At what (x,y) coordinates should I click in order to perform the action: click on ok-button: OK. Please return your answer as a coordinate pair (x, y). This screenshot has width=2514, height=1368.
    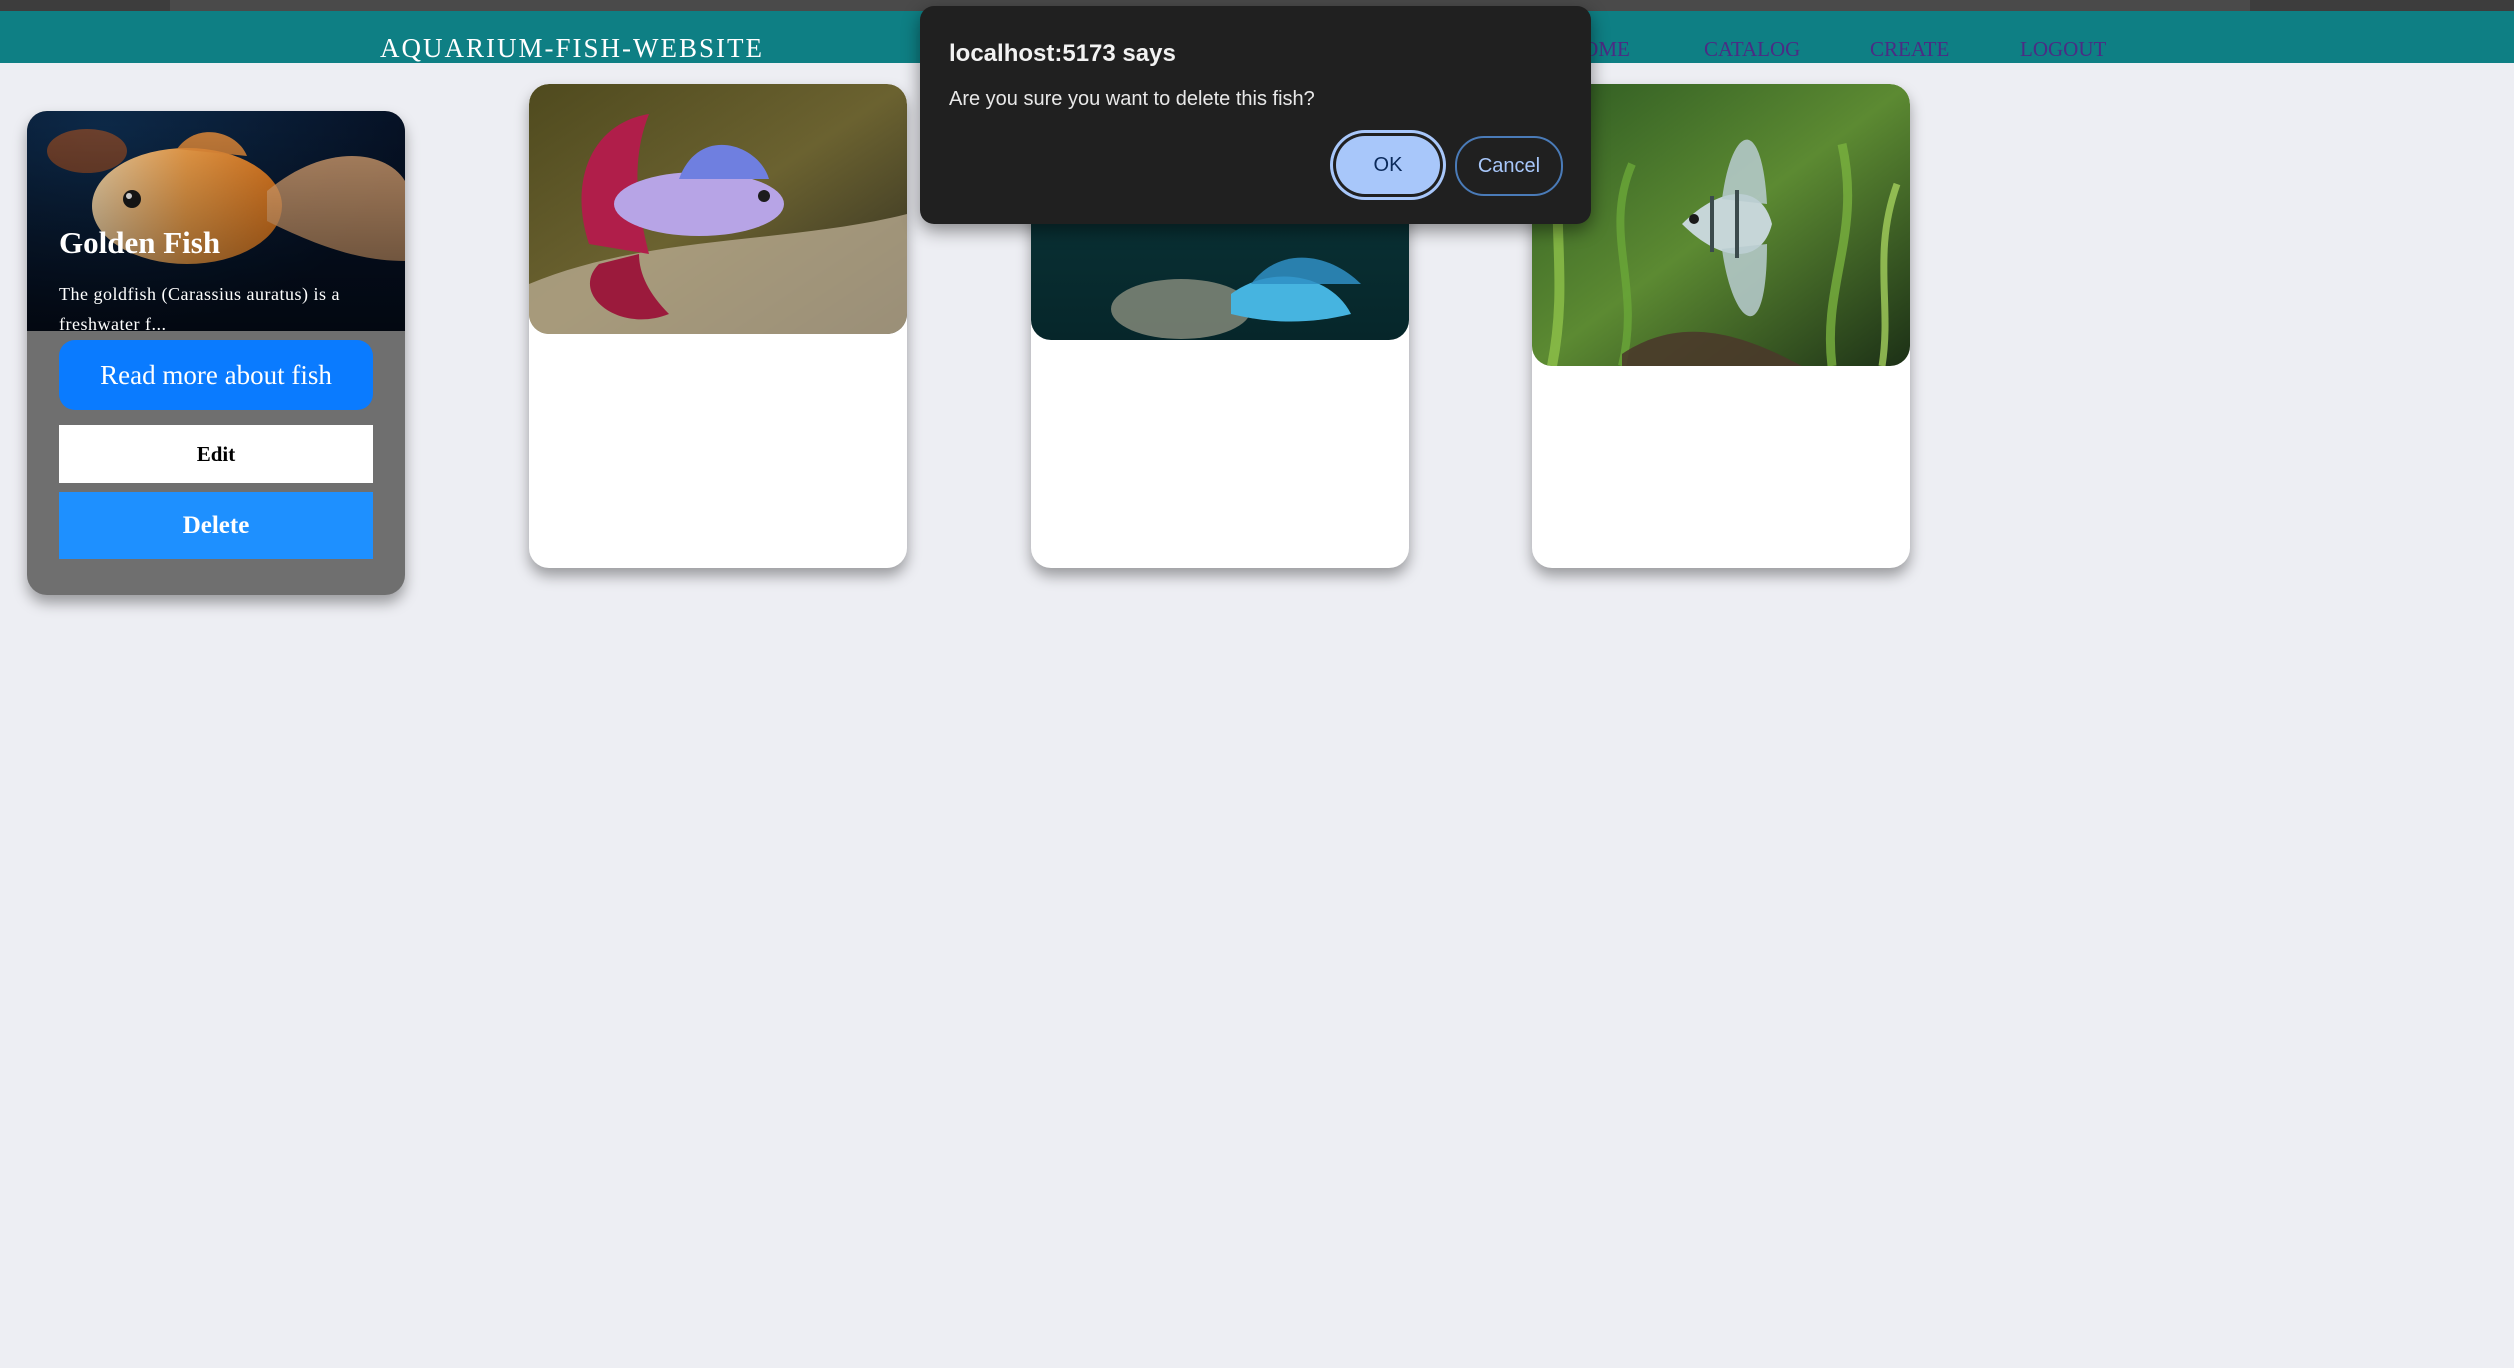
    Looking at the image, I should click on (1388, 165).